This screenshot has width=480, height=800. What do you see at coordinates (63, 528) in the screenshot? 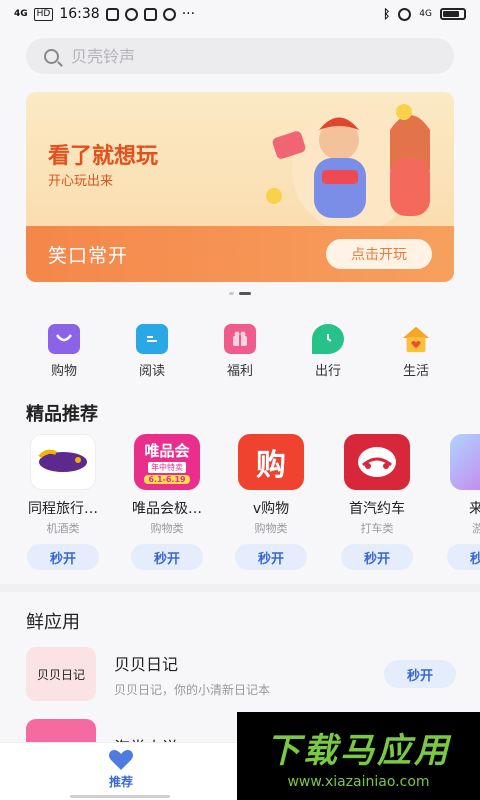
I see `app-category: 机酒类` at bounding box center [63, 528].